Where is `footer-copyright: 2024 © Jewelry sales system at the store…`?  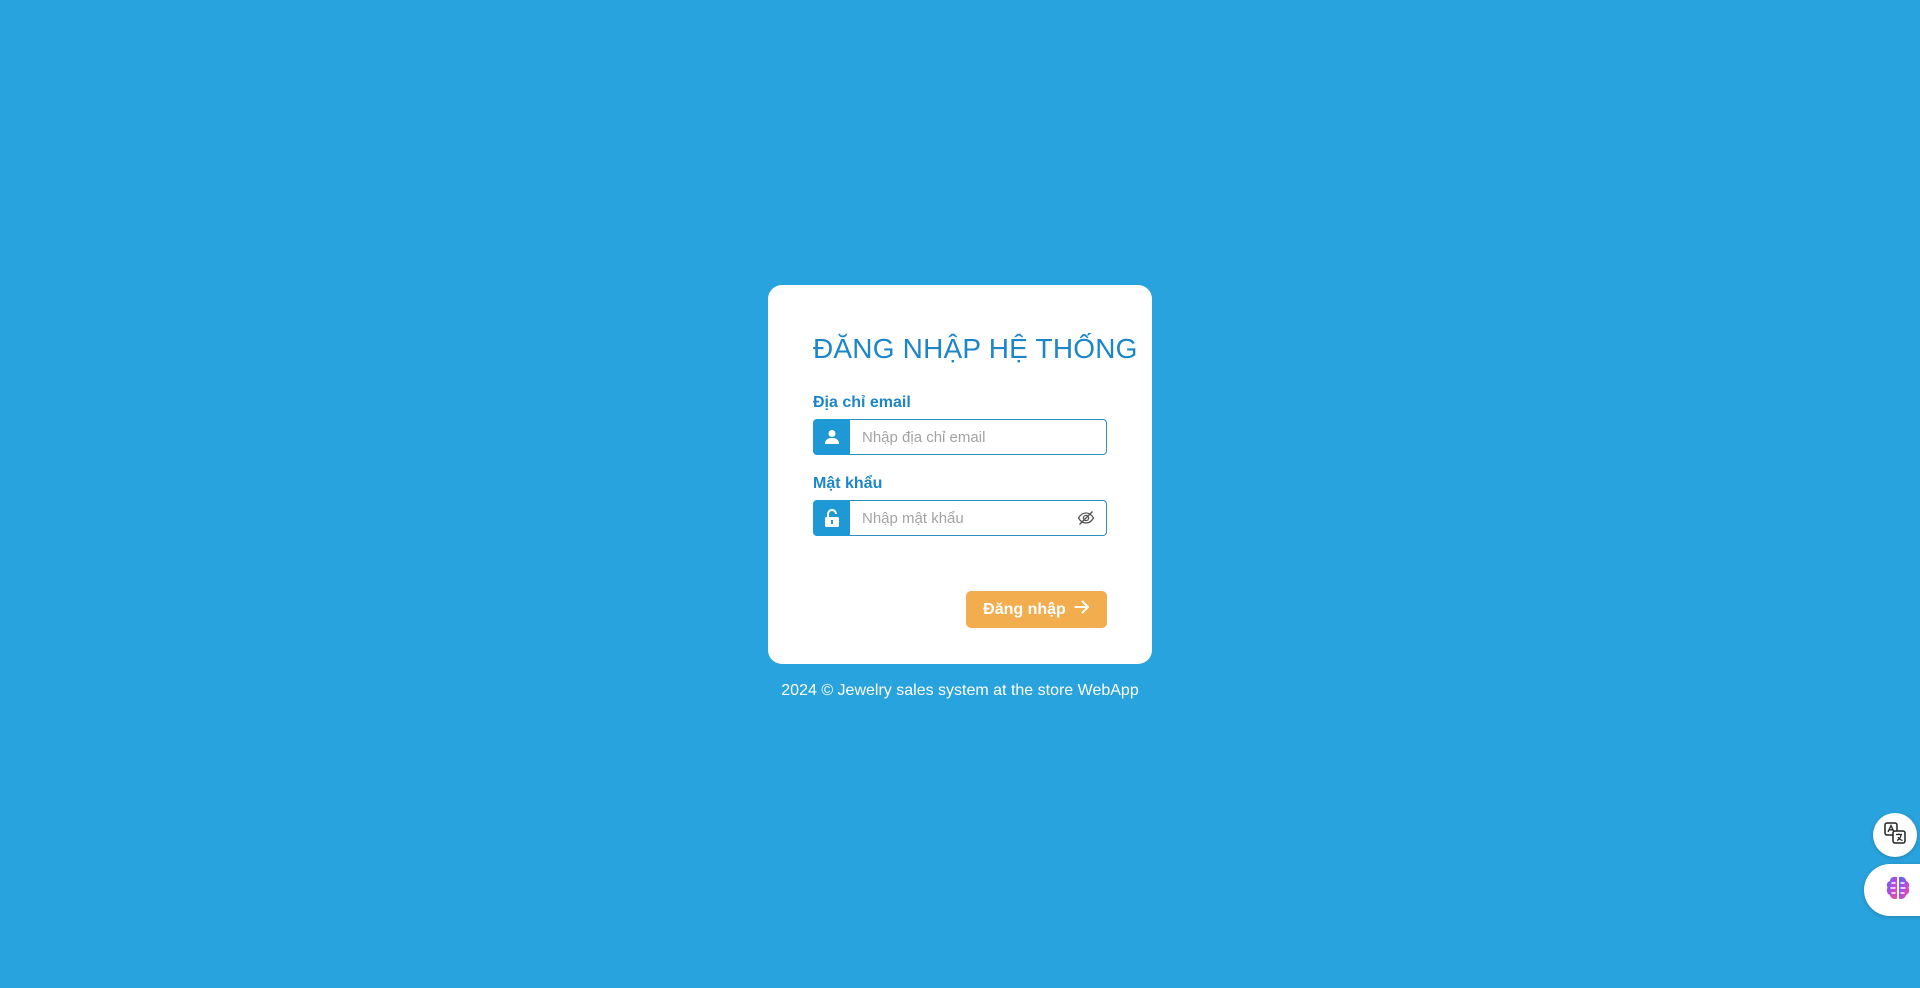 footer-copyright: 2024 © Jewelry sales system at the store… is located at coordinates (960, 690).